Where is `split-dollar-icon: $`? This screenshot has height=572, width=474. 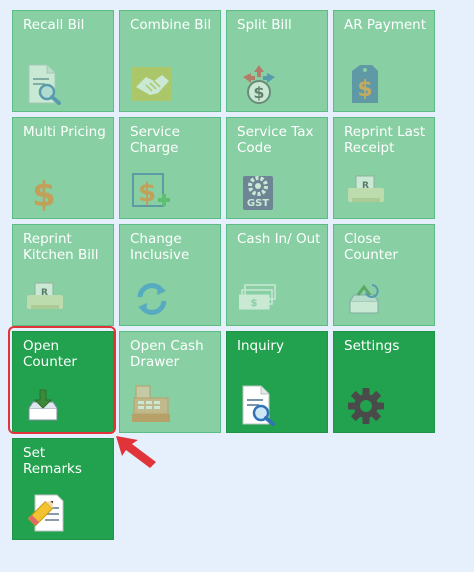 split-dollar-icon: $ is located at coordinates (258, 84).